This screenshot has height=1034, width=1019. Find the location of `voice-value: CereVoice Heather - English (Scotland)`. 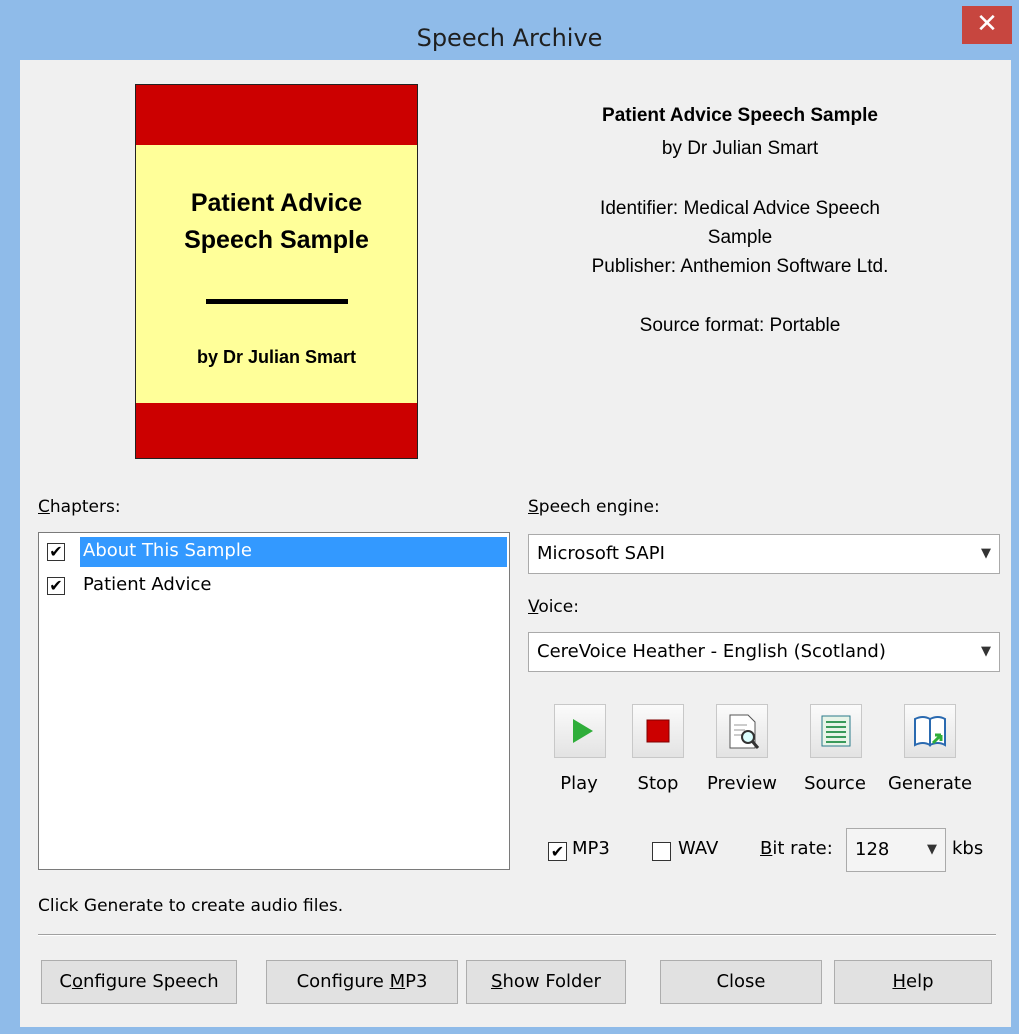

voice-value: CereVoice Heather - English (Scotland) is located at coordinates (711, 651).